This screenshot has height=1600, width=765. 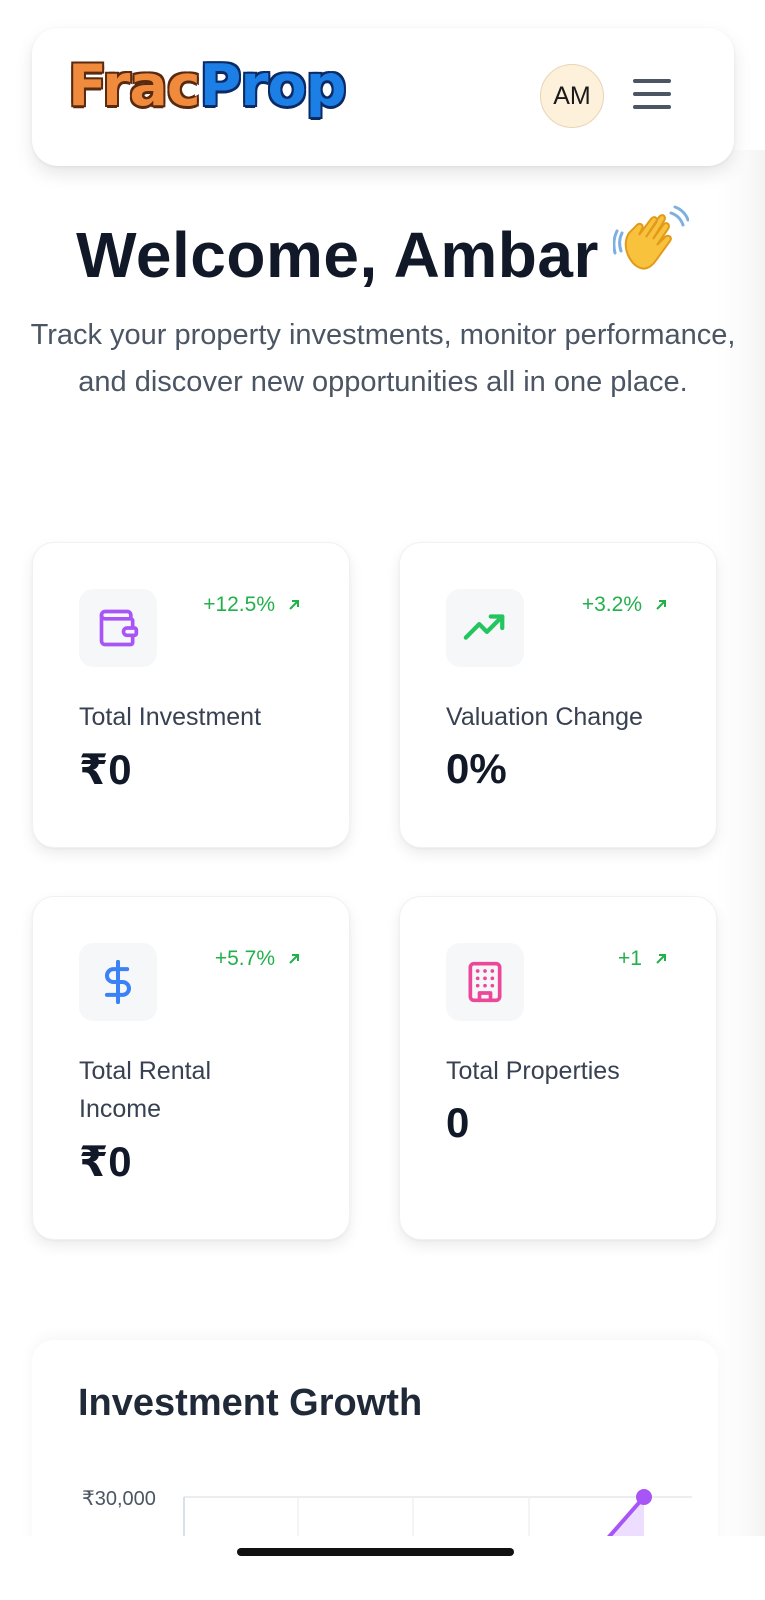 What do you see at coordinates (458, 1122) in the screenshot?
I see `card-value: 0` at bounding box center [458, 1122].